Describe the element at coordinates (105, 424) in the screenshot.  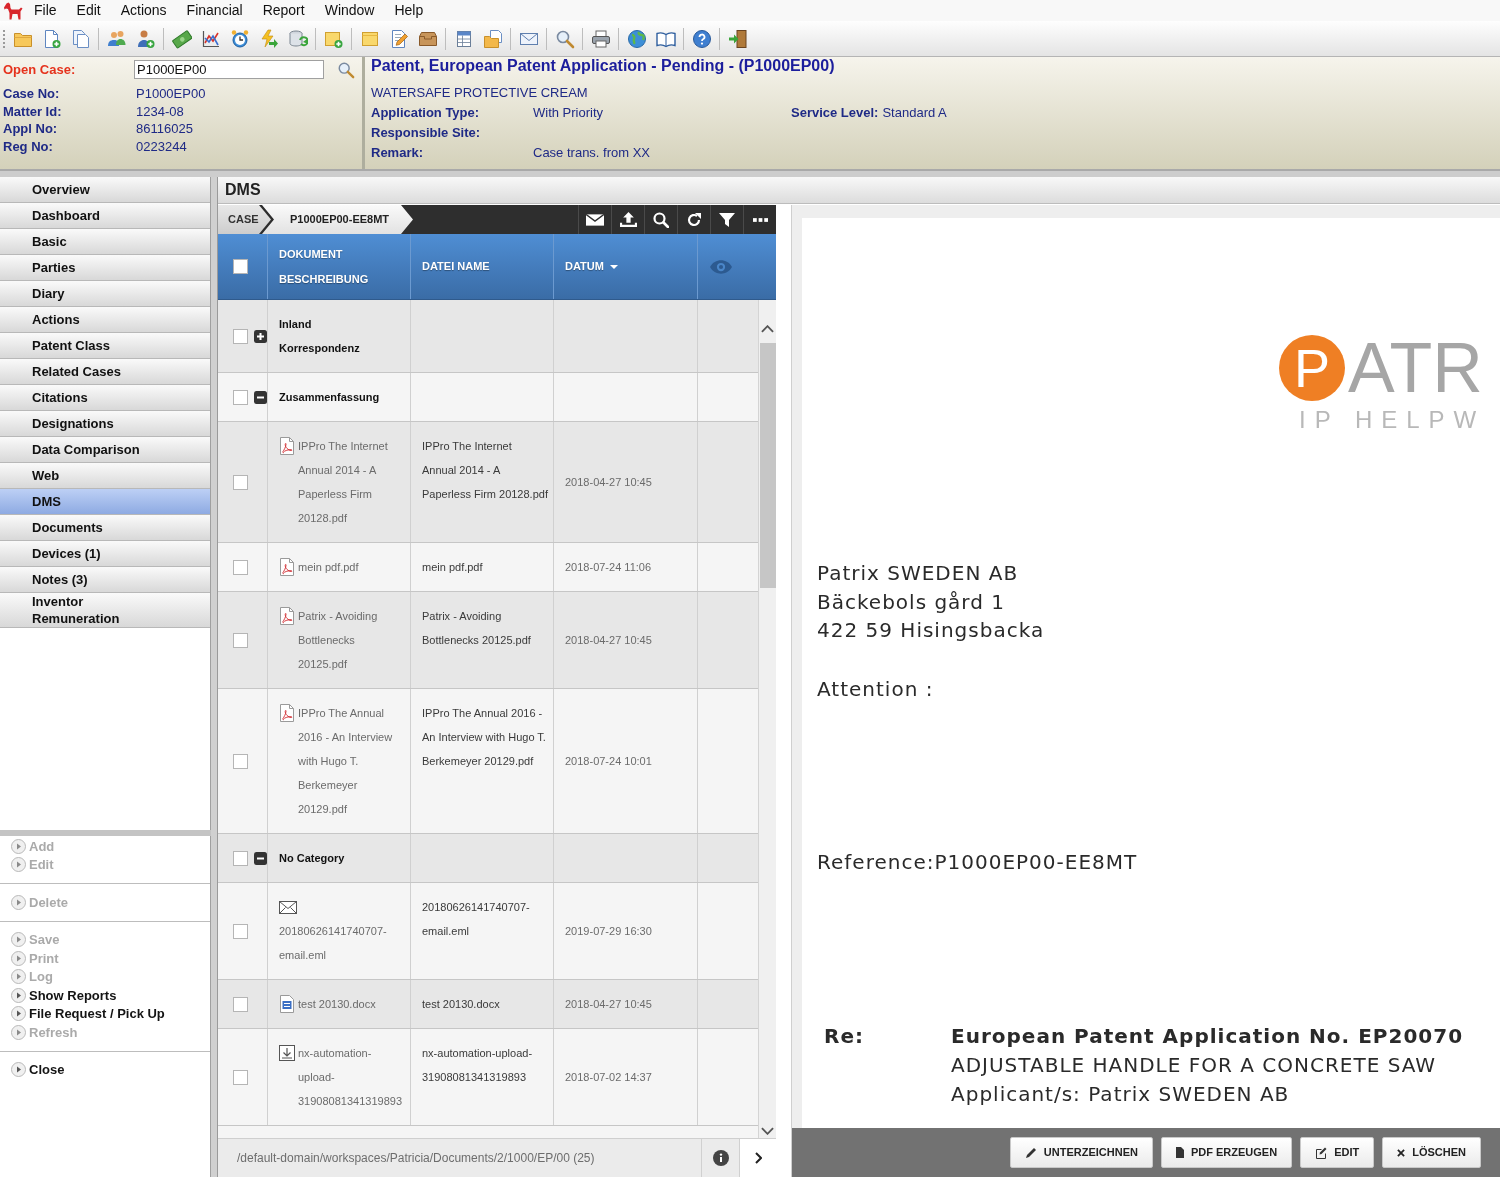
I see `sidebar-item: Designations` at that location.